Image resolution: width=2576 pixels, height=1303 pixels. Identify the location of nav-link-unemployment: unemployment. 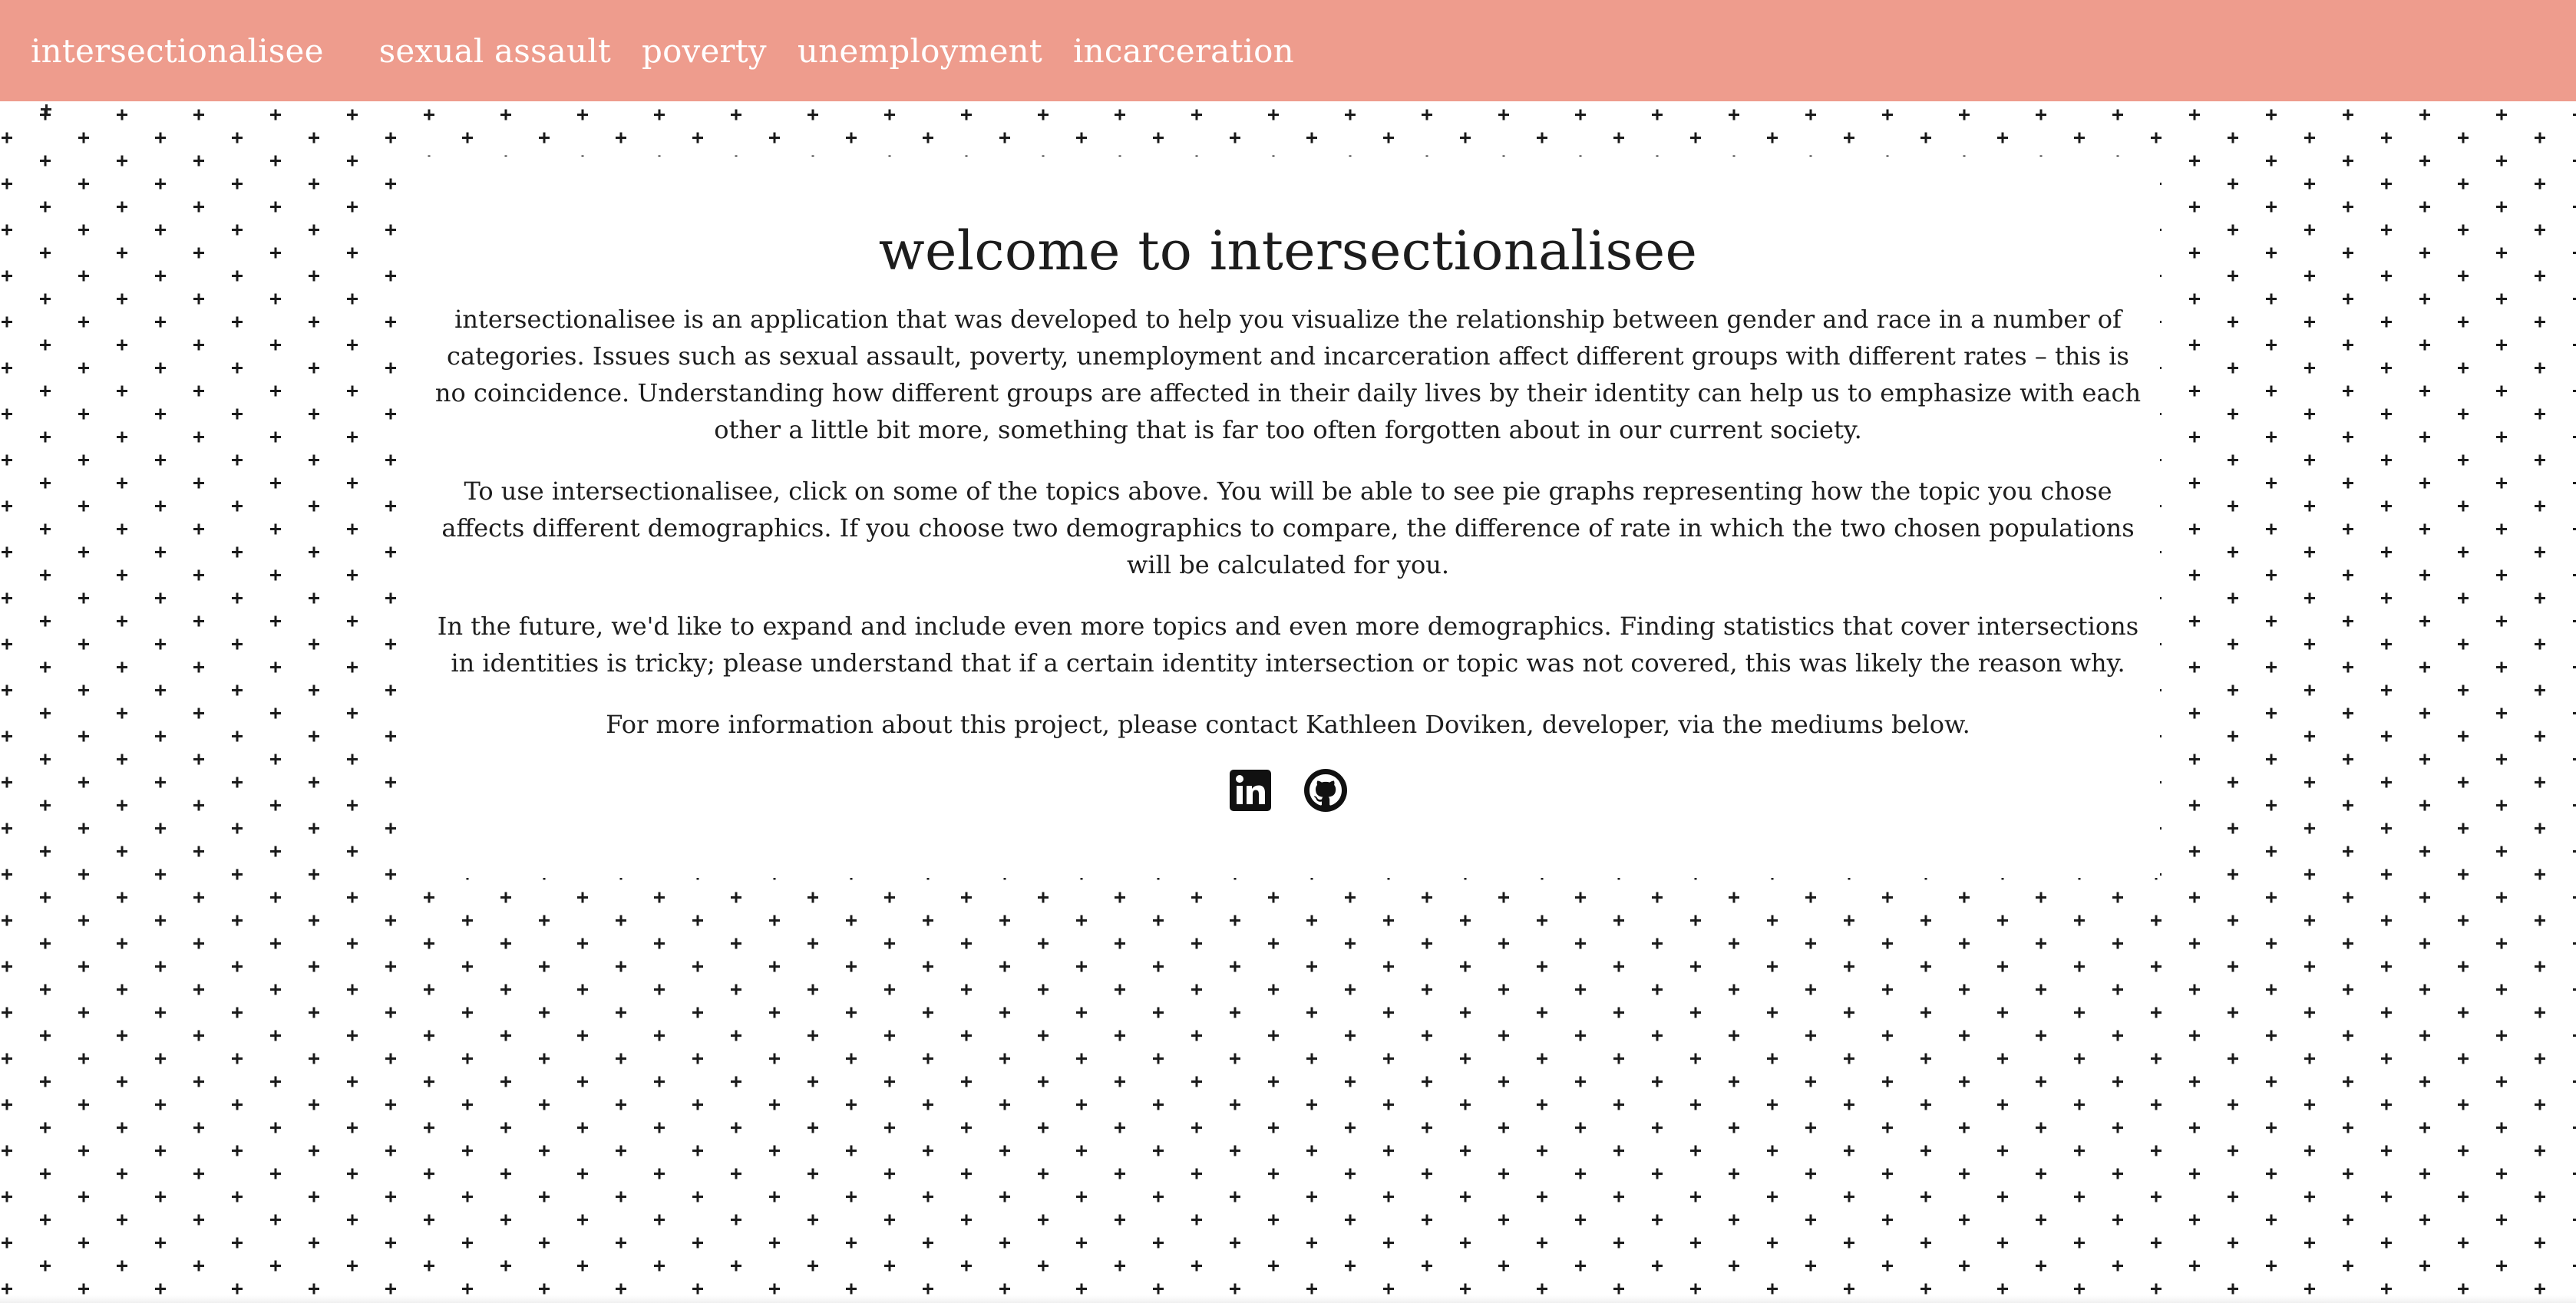
(920, 51).